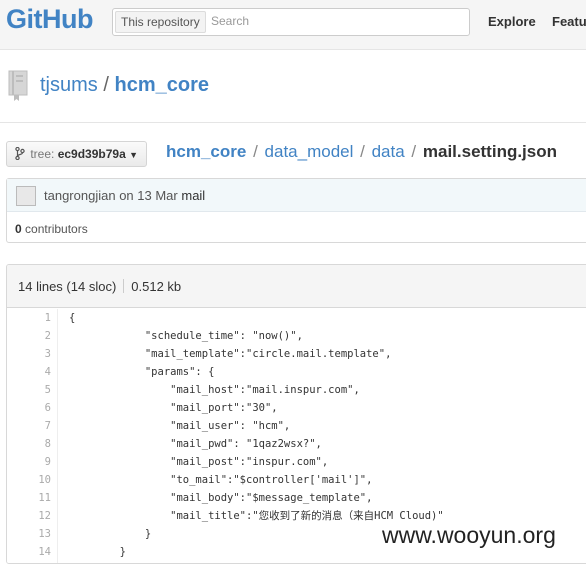  Describe the element at coordinates (156, 286) in the screenshot. I see `file-size: 0.512 kb` at that location.